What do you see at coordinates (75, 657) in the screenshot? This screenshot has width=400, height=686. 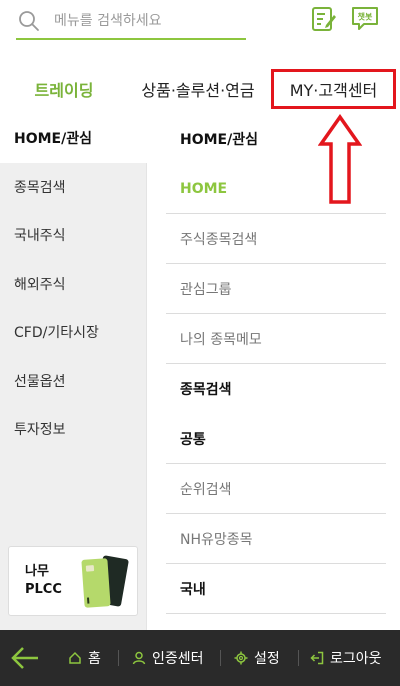 I see `home-icon` at bounding box center [75, 657].